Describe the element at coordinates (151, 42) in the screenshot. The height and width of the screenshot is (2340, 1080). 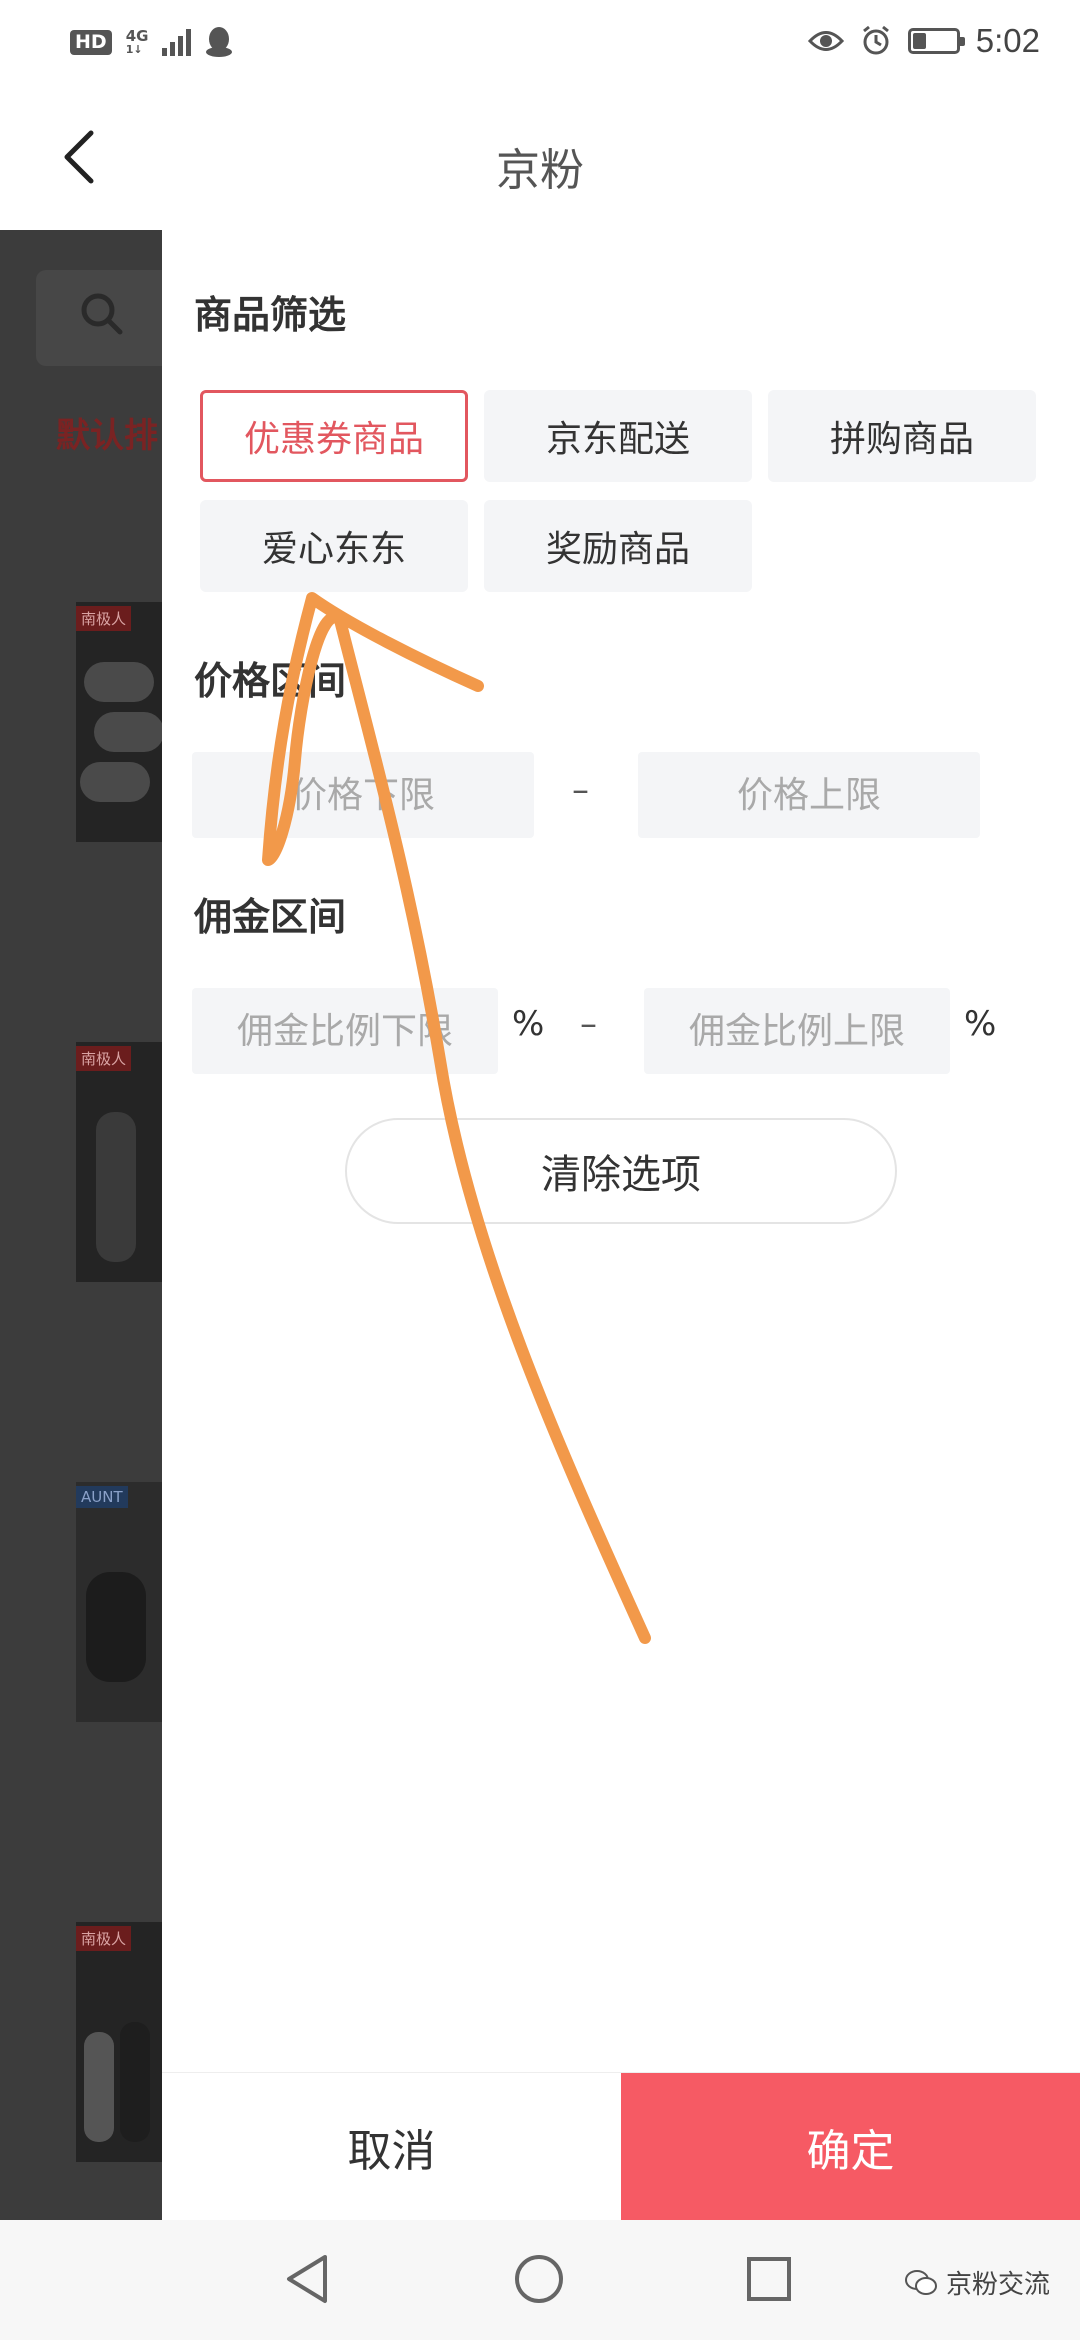
I see `status-left: HD 4G 1↓` at that location.